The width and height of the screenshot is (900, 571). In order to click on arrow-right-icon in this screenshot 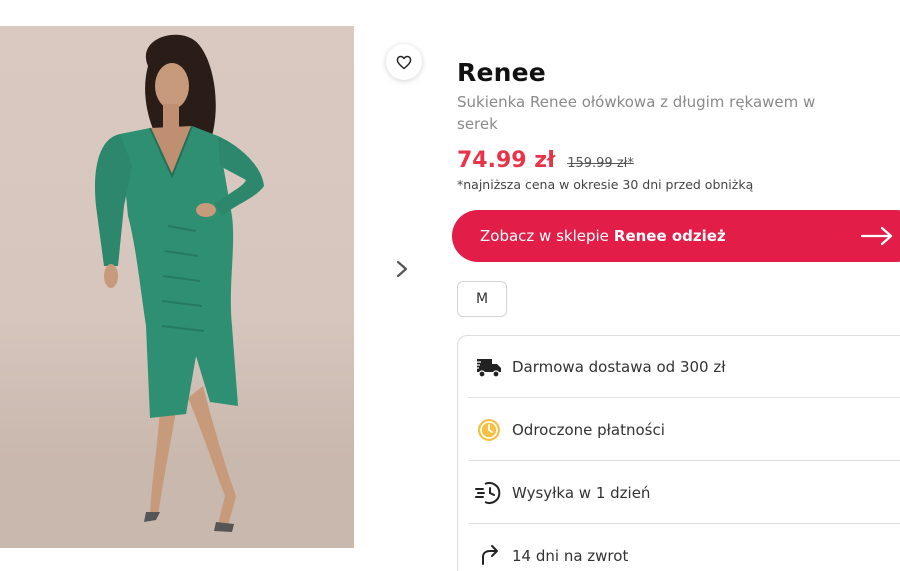, I will do `click(876, 236)`.